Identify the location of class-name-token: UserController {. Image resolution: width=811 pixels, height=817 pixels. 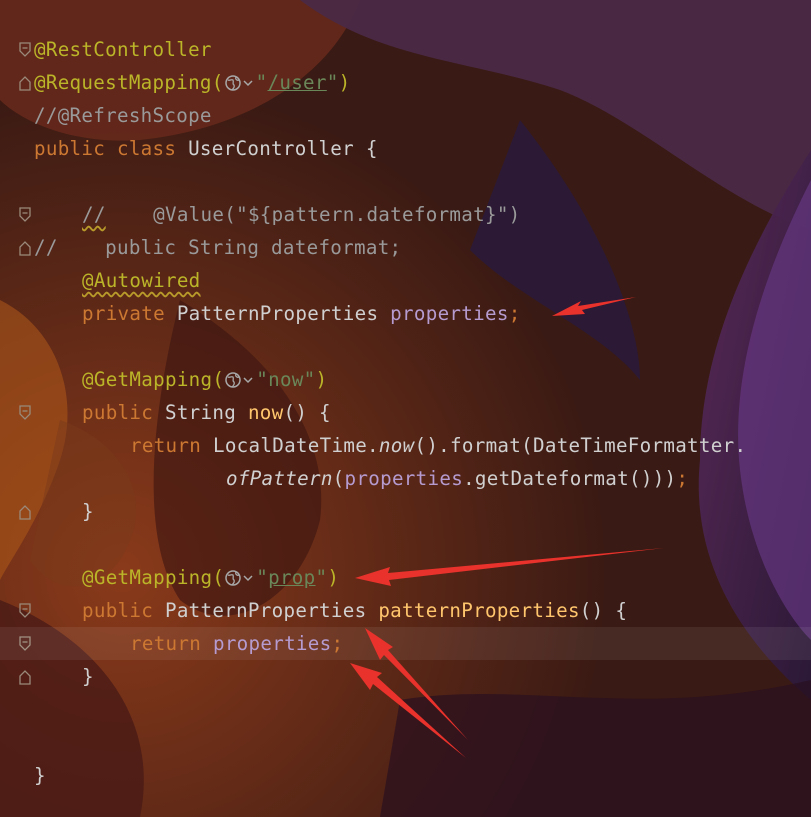
(283, 148).